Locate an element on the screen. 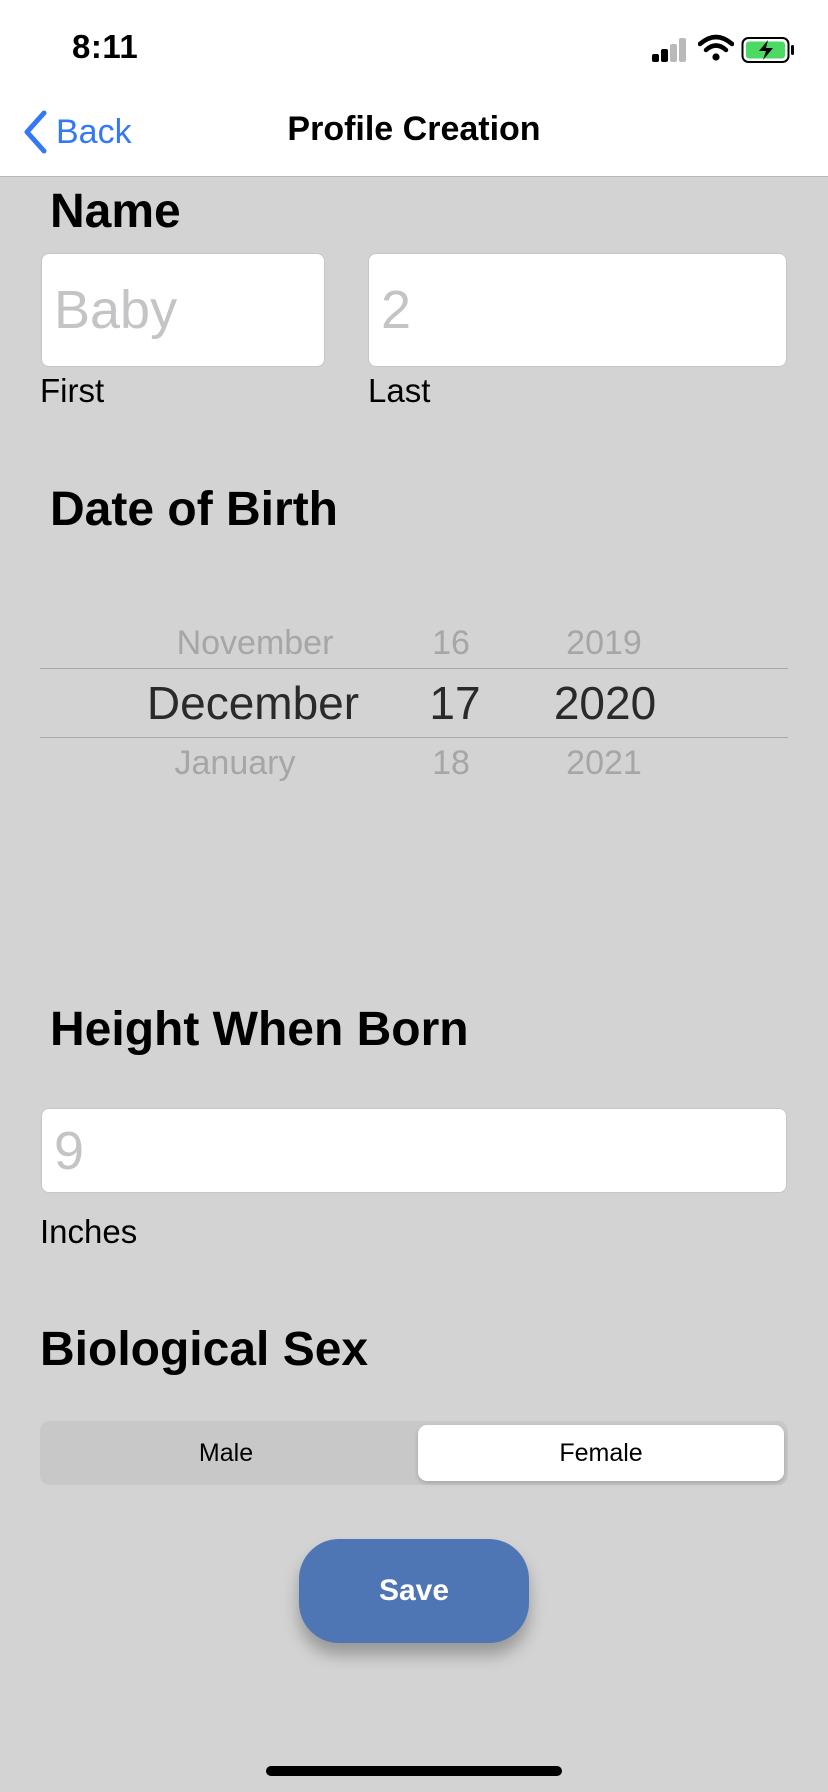 Image resolution: width=828 pixels, height=1792 pixels. last-name-placeholder: 2 is located at coordinates (396, 310).